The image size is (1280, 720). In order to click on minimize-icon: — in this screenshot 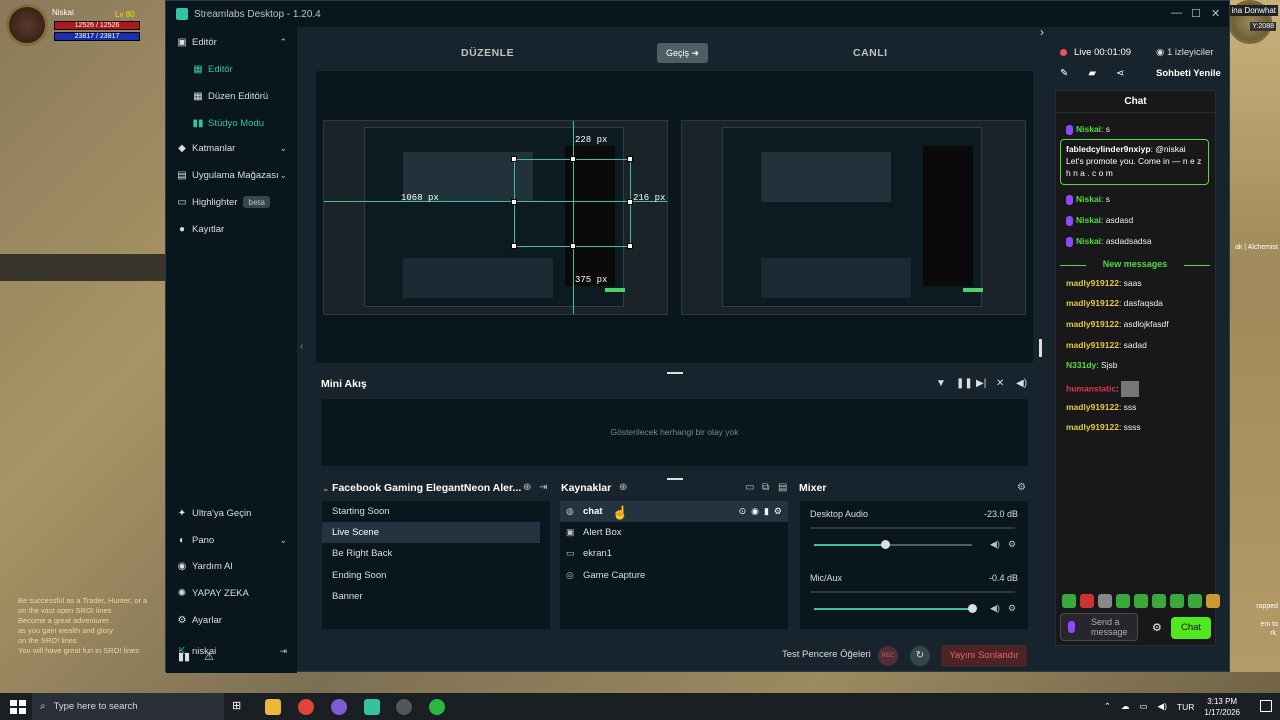, I will do `click(1176, 13)`.